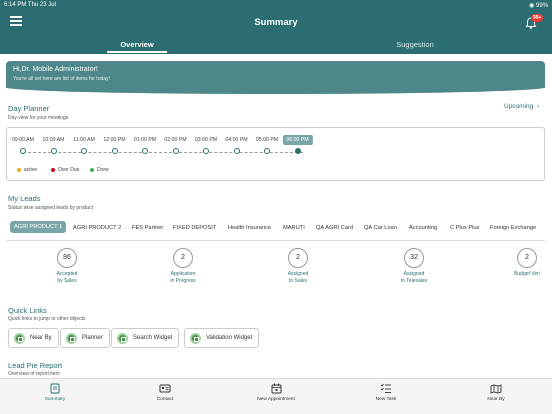  Describe the element at coordinates (275, 240) in the screenshot. I see `product-tabs-divider` at that location.